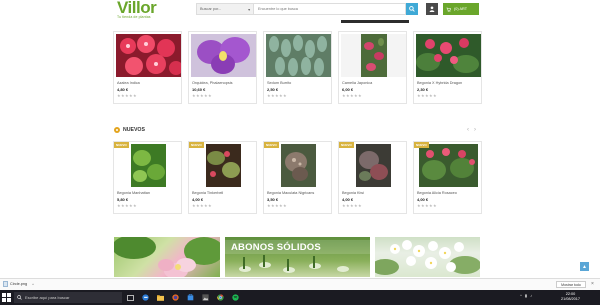 Image resolution: width=600 pixels, height=305 pixels. What do you see at coordinates (423, 89) in the screenshot?
I see `product-price: 2,30 €` at bounding box center [423, 89].